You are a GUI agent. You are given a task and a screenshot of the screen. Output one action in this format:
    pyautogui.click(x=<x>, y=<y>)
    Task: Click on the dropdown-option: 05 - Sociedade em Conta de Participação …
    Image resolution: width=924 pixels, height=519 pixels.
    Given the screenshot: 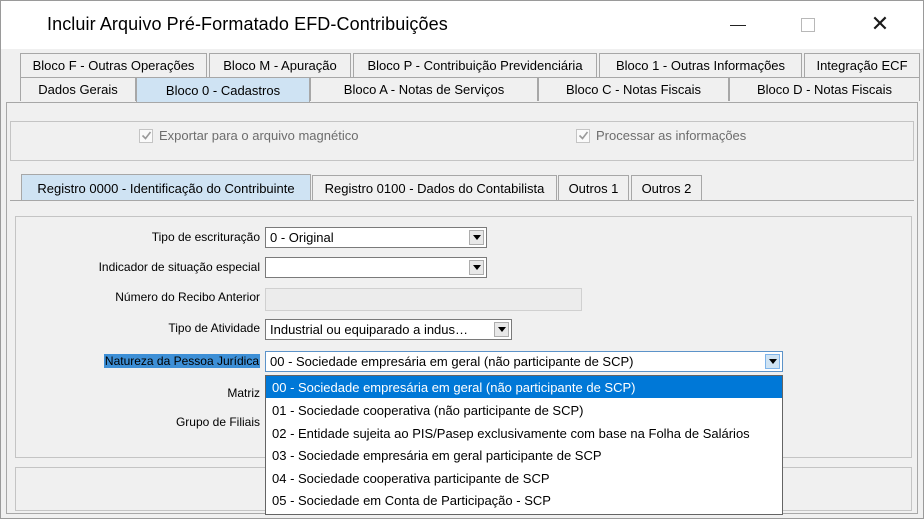 What is the action you would take?
    pyautogui.click(x=524, y=500)
    